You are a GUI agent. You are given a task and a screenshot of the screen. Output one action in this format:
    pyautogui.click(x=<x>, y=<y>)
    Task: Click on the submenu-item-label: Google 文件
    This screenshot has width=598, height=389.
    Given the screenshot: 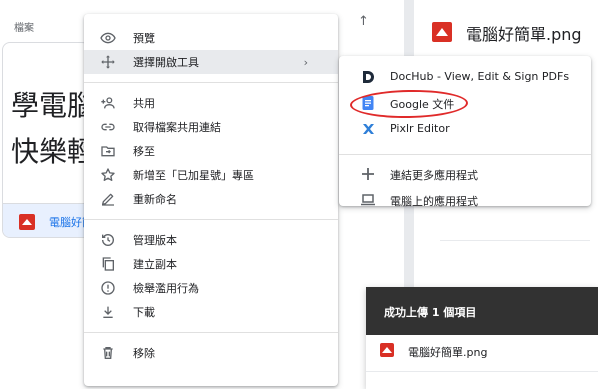 What is the action you would take?
    pyautogui.click(x=422, y=104)
    